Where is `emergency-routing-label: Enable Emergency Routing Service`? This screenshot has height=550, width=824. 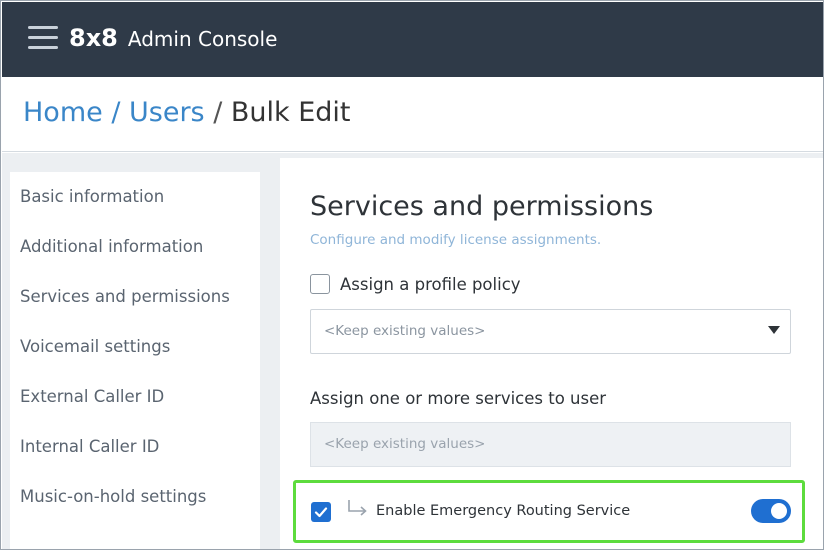 emergency-routing-label: Enable Emergency Routing Service is located at coordinates (503, 511).